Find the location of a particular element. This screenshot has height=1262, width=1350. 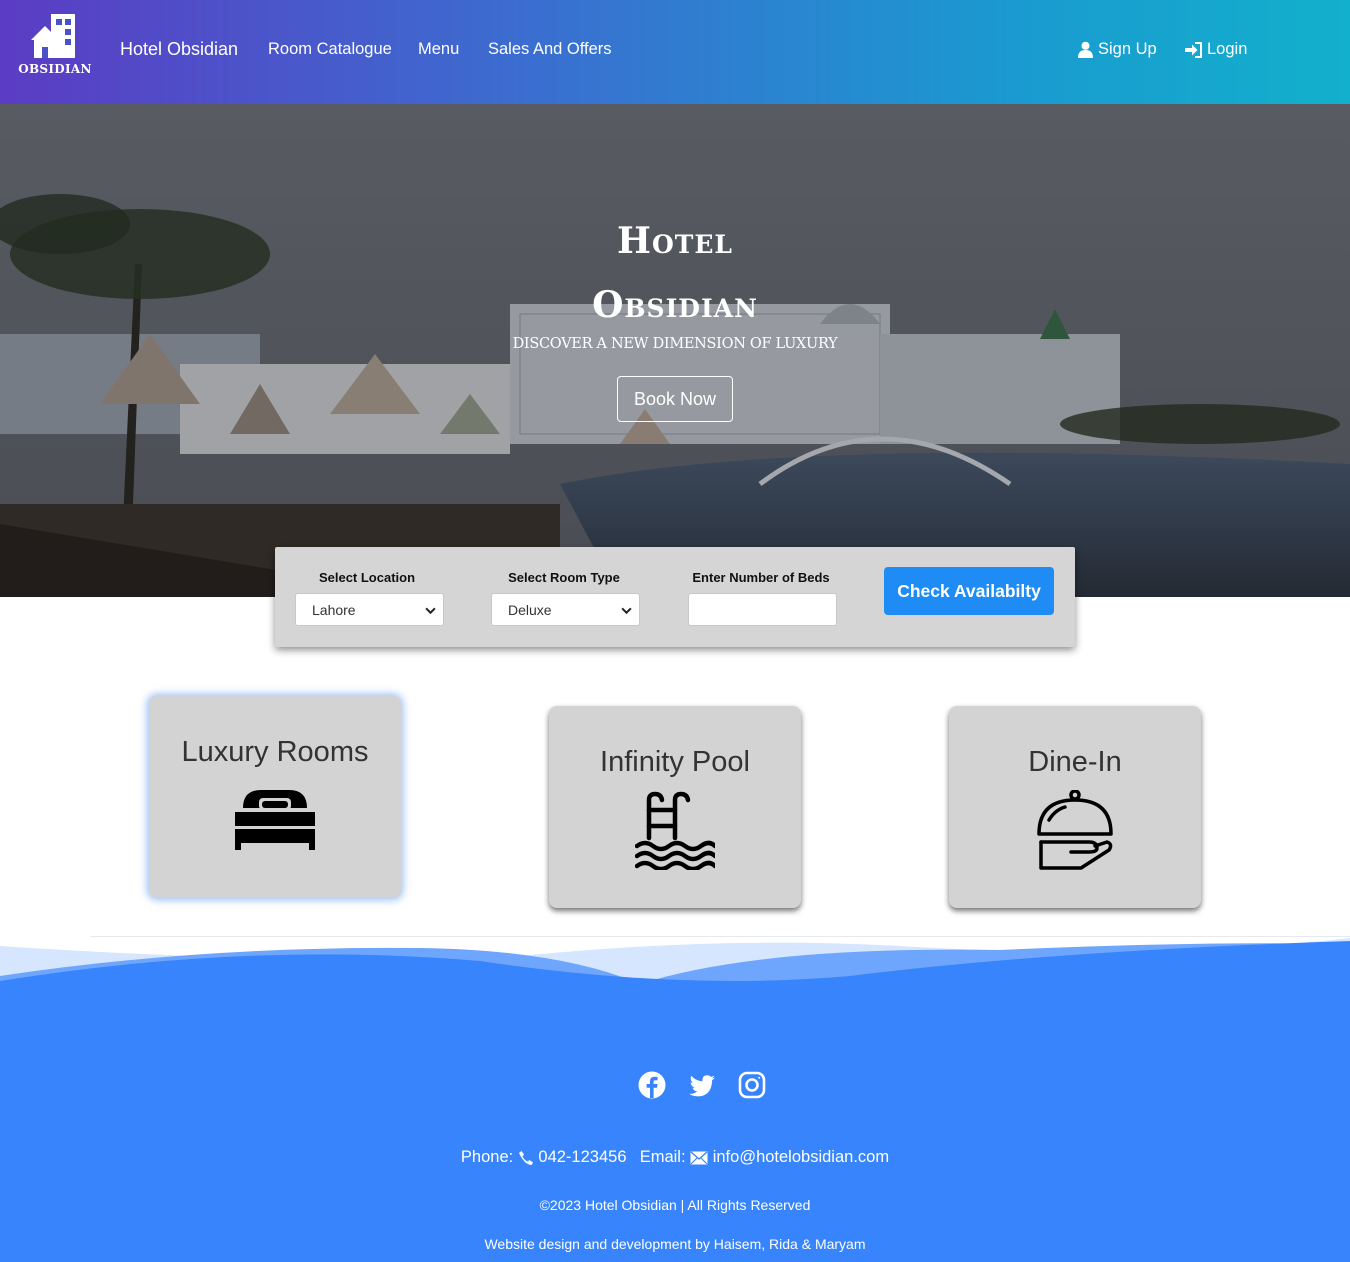

room-type-select: Deluxe is located at coordinates (565, 609).